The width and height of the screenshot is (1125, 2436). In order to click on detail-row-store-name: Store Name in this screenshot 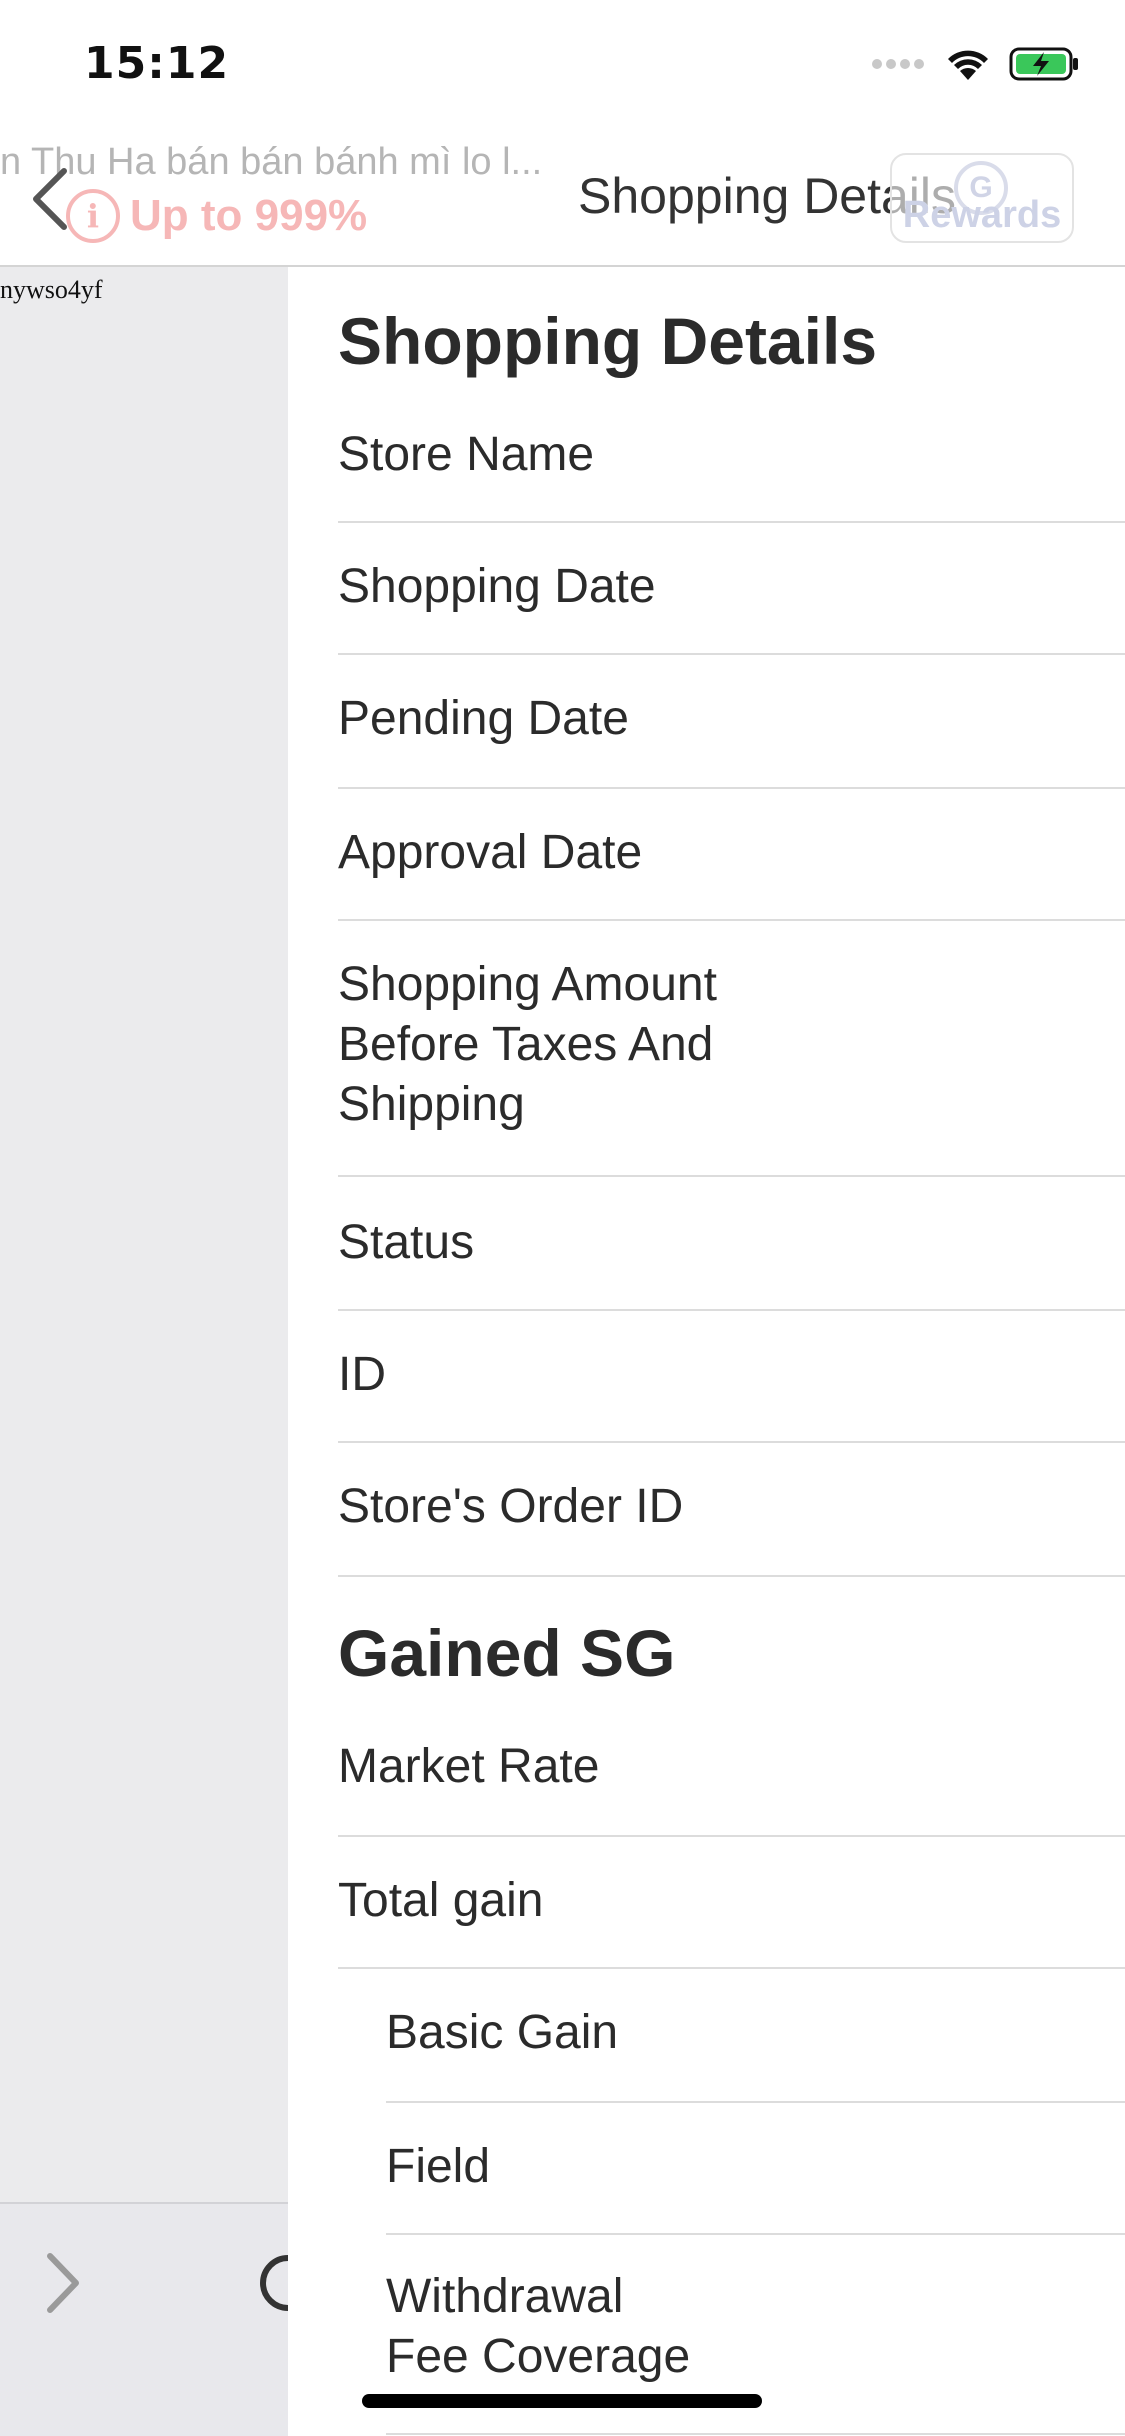, I will do `click(731, 456)`.